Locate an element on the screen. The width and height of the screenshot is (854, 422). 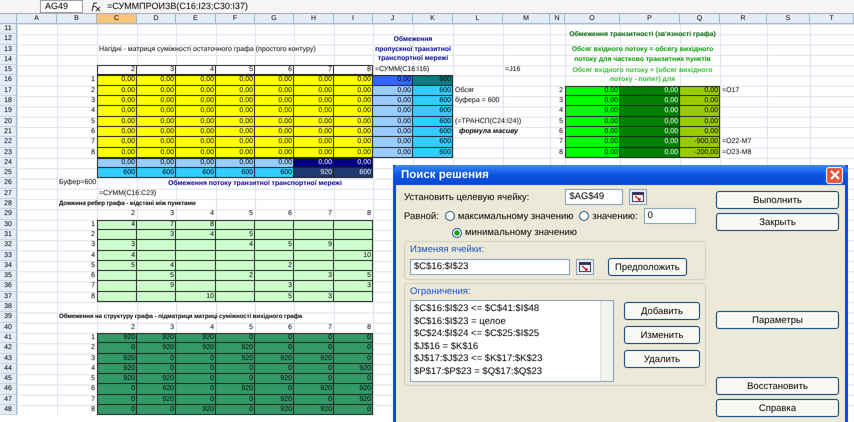
dialog-button: Выполнить is located at coordinates (777, 200).